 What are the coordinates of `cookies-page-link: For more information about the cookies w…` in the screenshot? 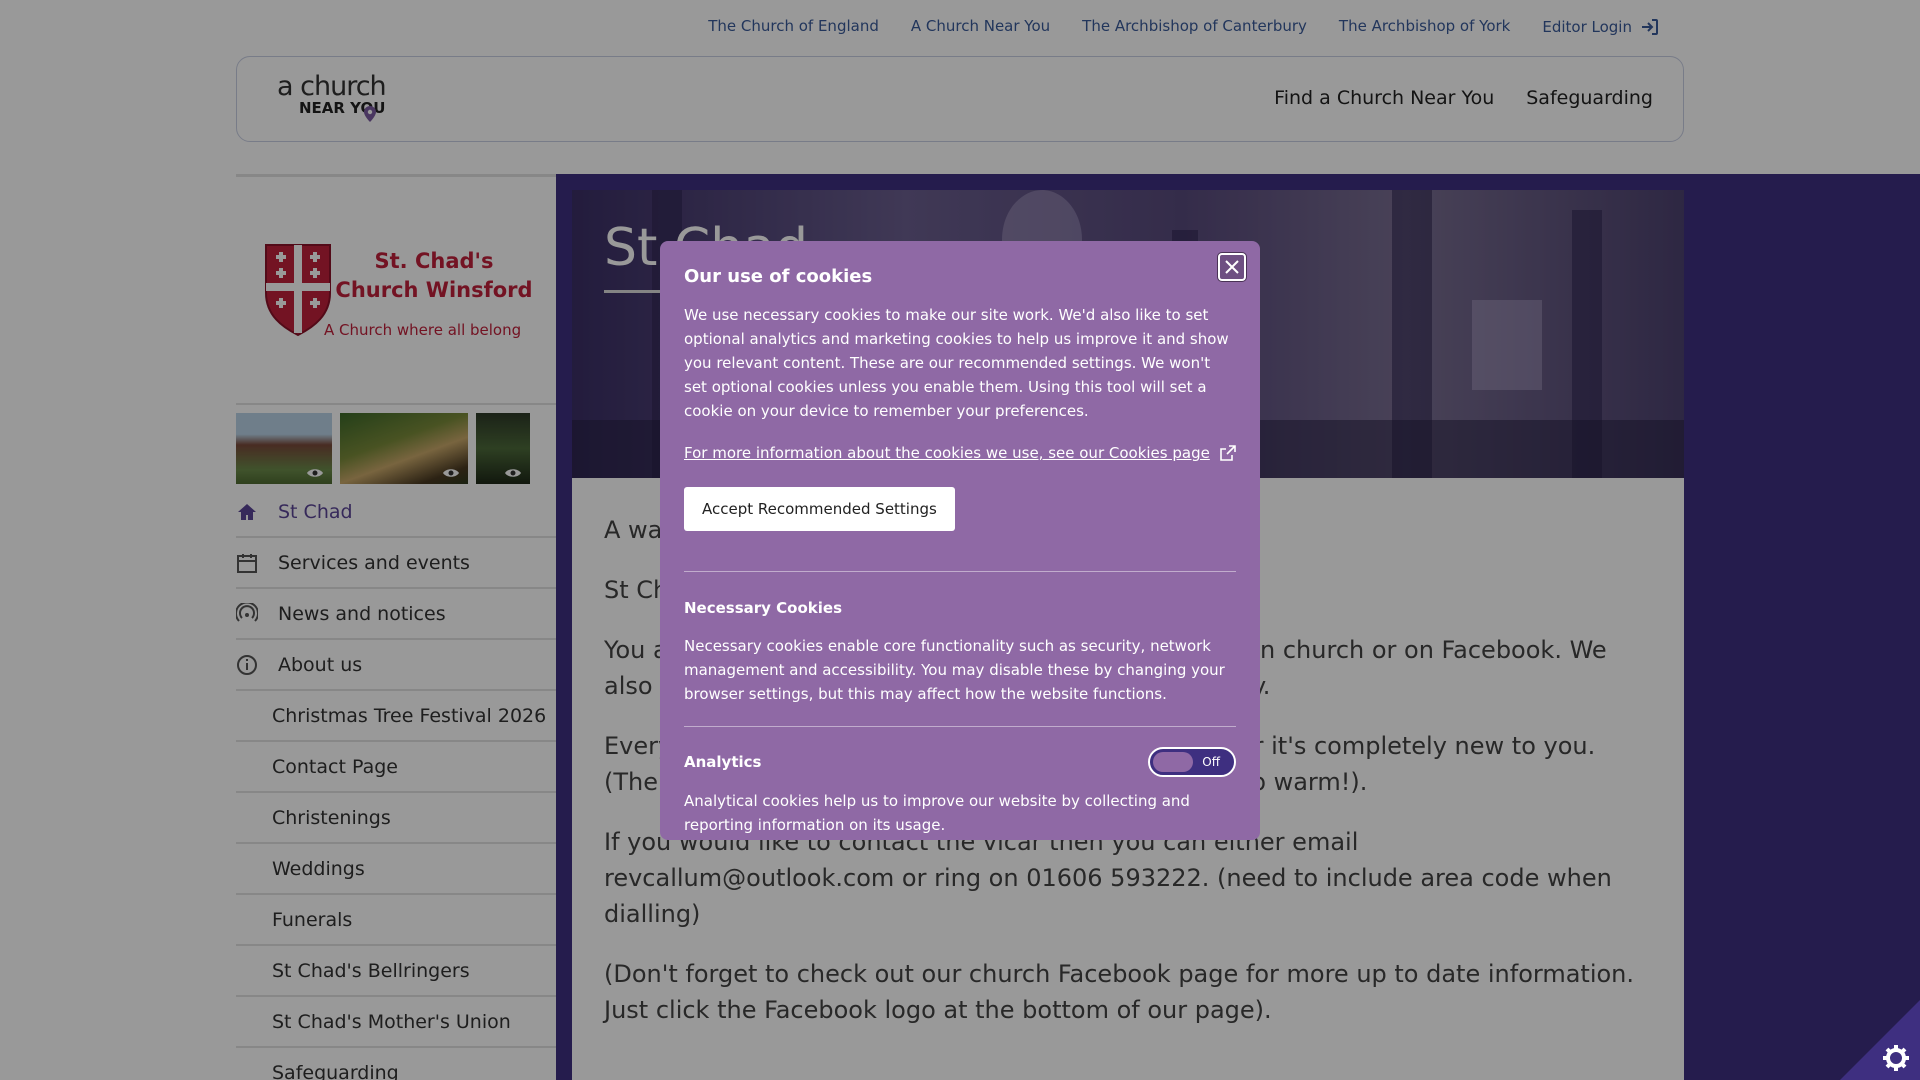 It's located at (960, 453).